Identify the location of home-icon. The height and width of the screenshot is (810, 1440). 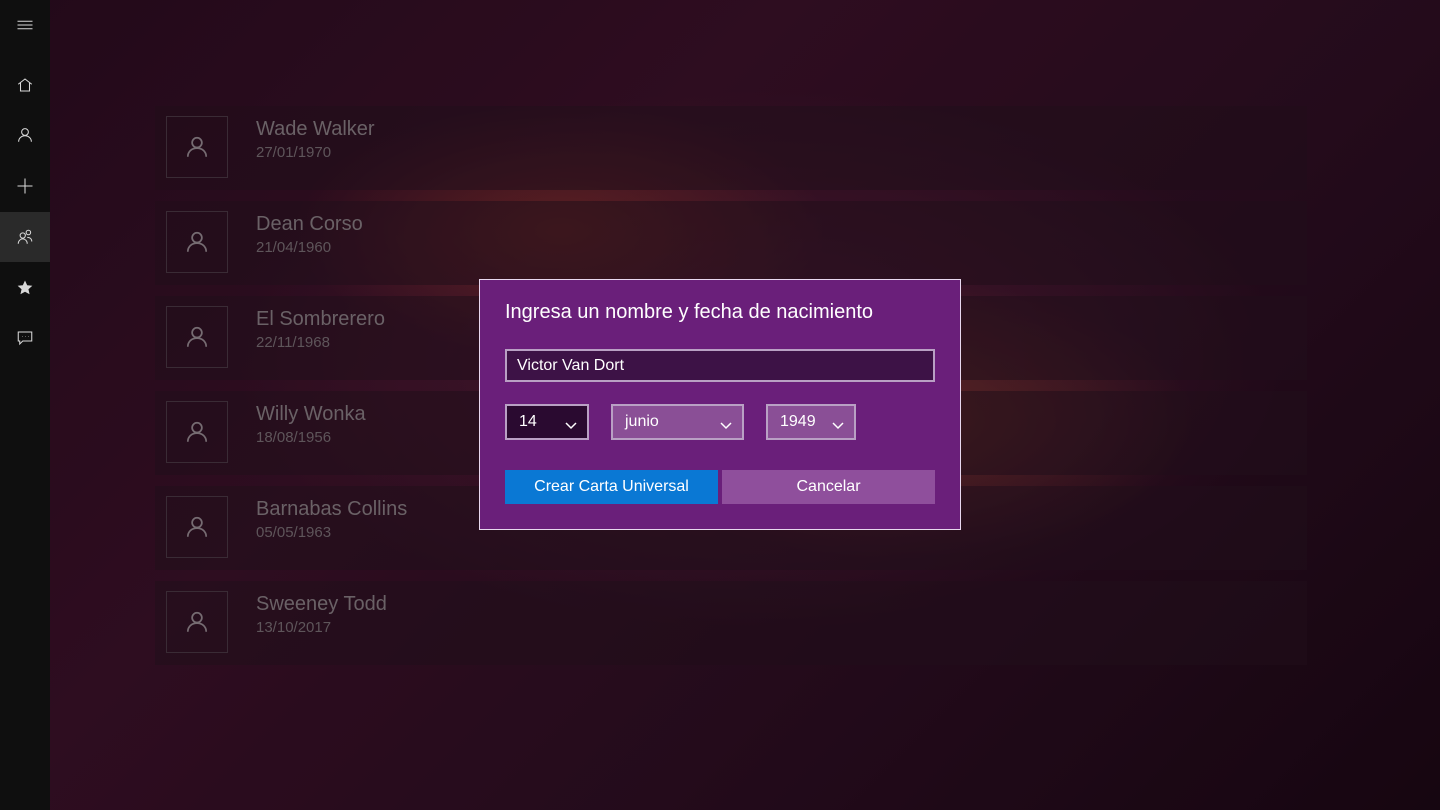
(25, 85).